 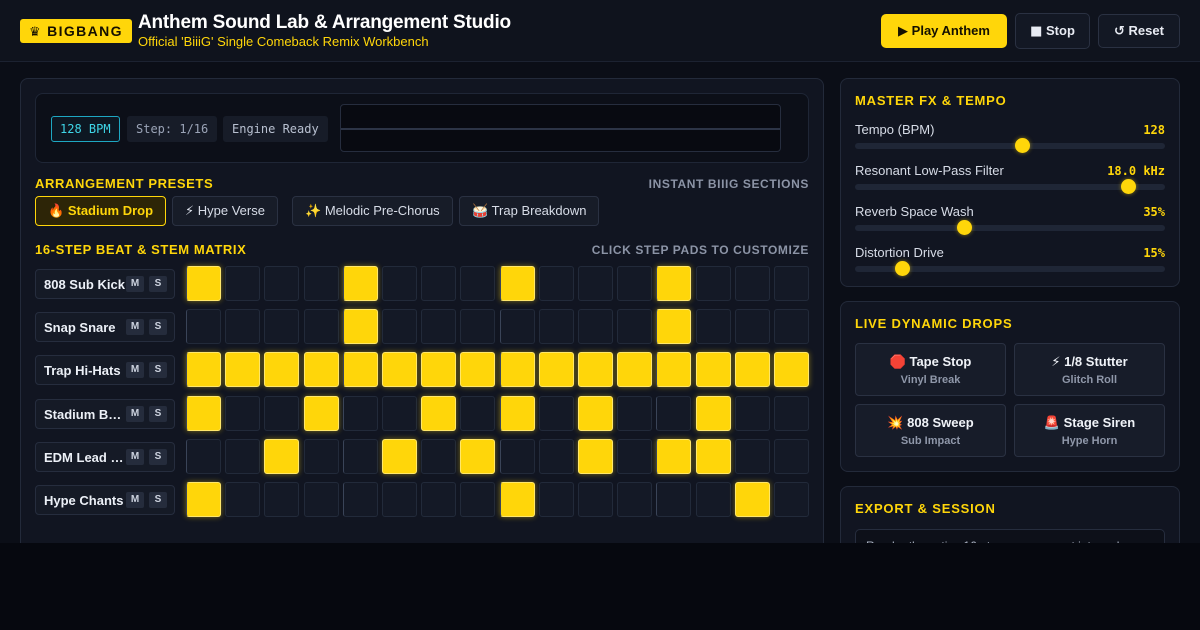 What do you see at coordinates (944, 31) in the screenshot?
I see `play-anthem-button: ▶ Play Anthem` at bounding box center [944, 31].